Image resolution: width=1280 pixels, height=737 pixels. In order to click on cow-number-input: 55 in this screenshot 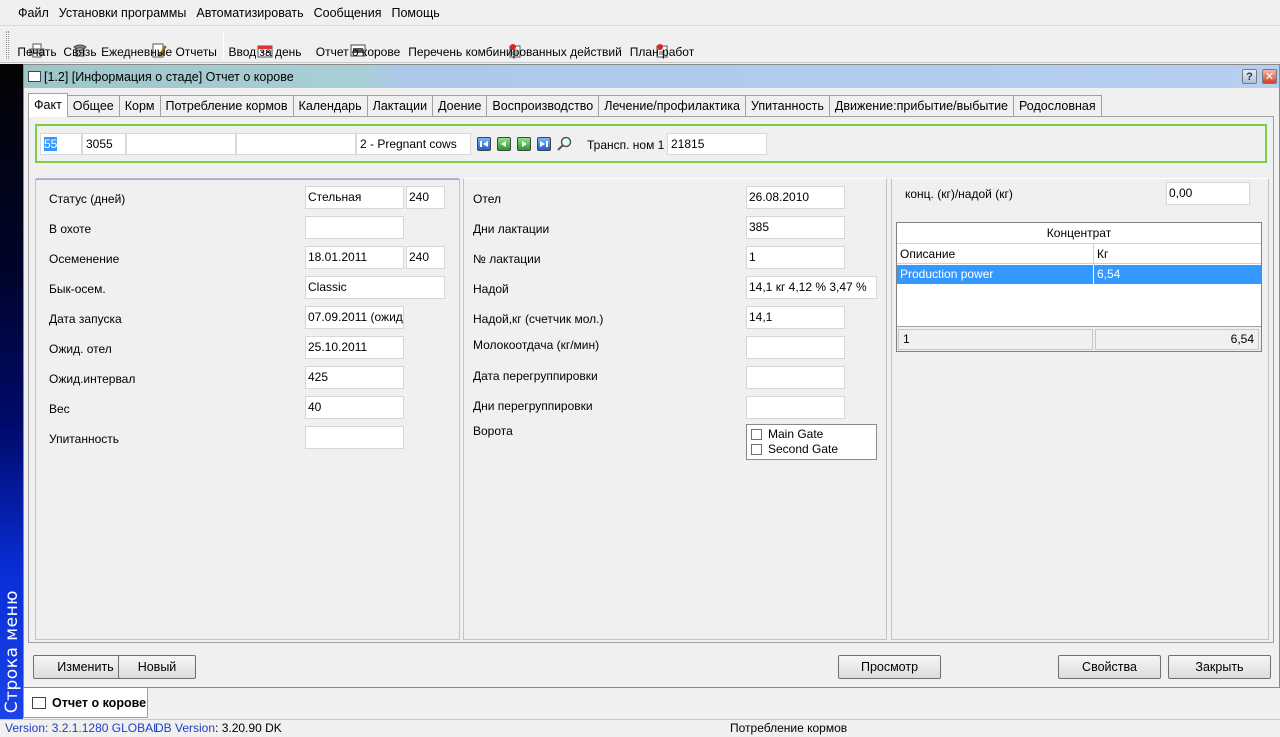, I will do `click(61, 144)`.